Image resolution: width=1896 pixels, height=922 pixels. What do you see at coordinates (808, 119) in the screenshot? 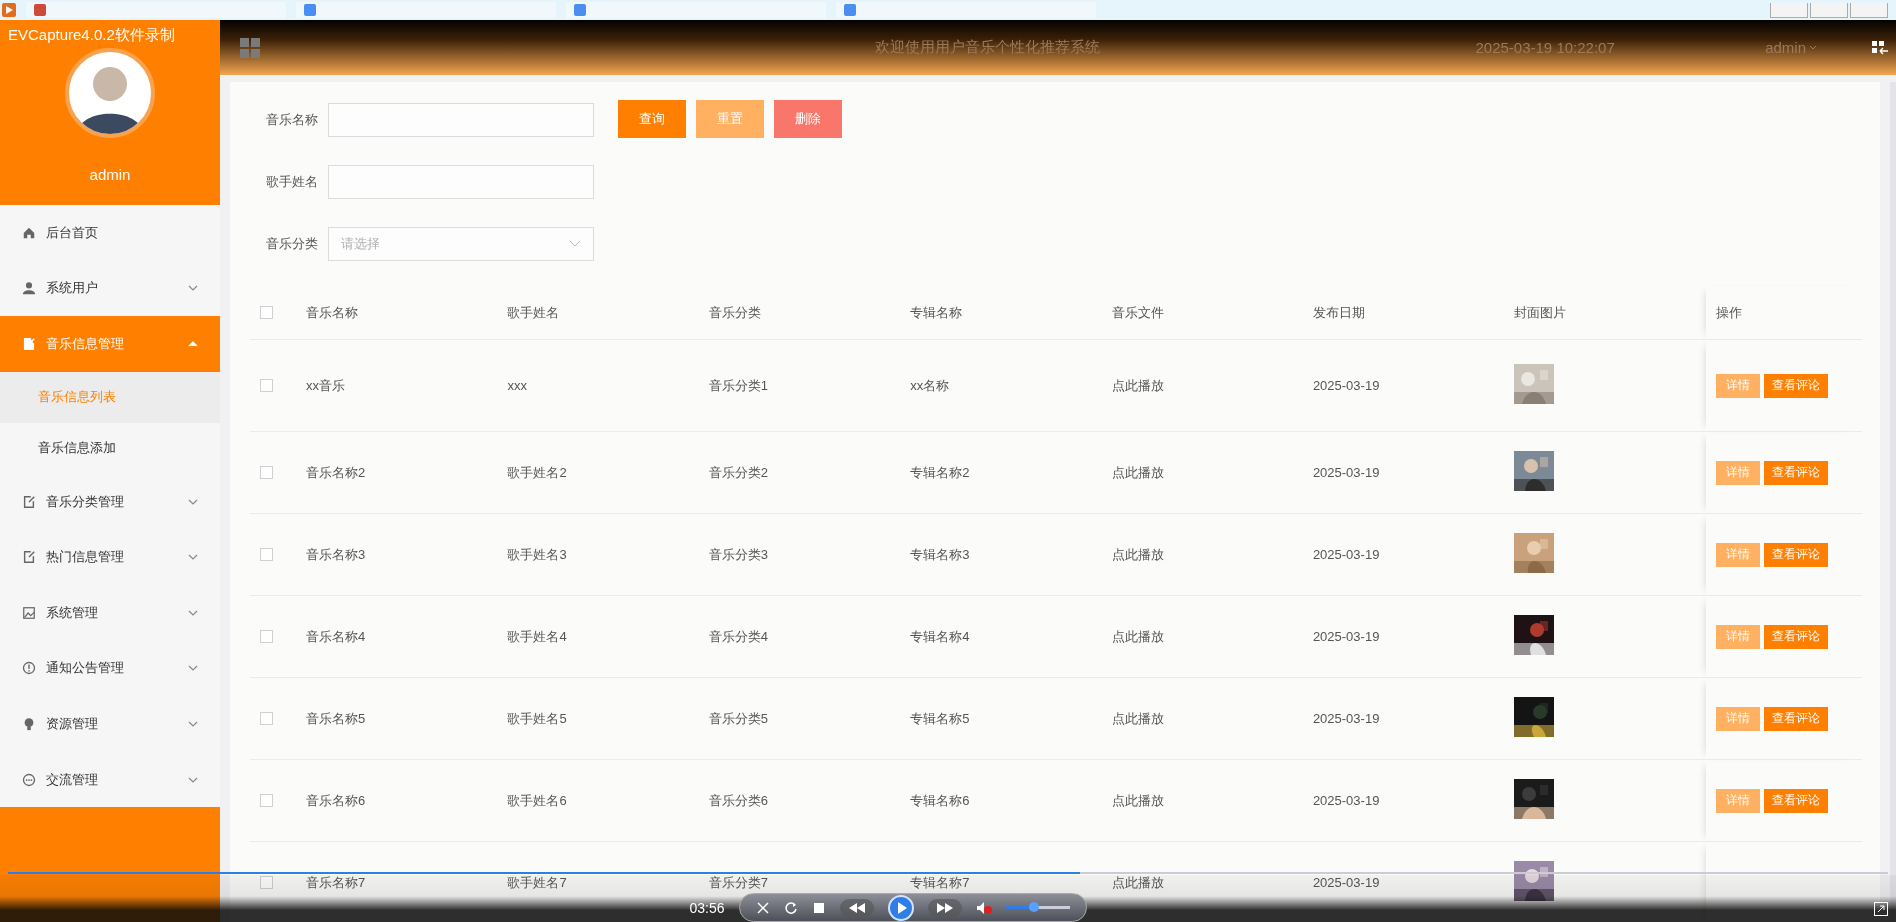
I see `action-button: 删除` at bounding box center [808, 119].